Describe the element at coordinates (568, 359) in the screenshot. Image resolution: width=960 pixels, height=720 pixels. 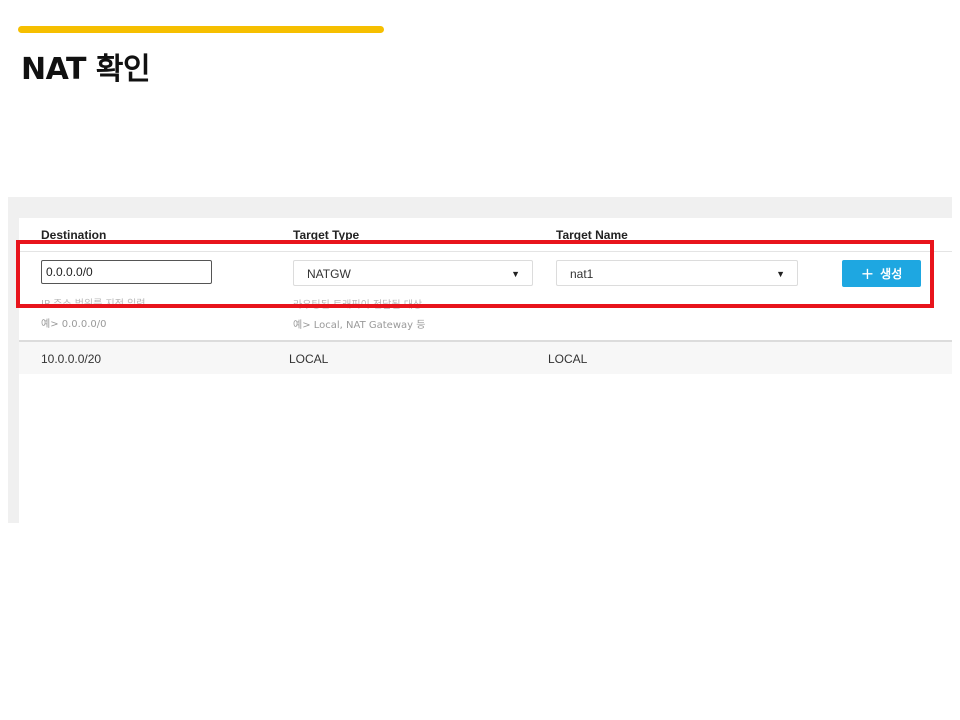
I see `row-target-name: LOCAL` at that location.